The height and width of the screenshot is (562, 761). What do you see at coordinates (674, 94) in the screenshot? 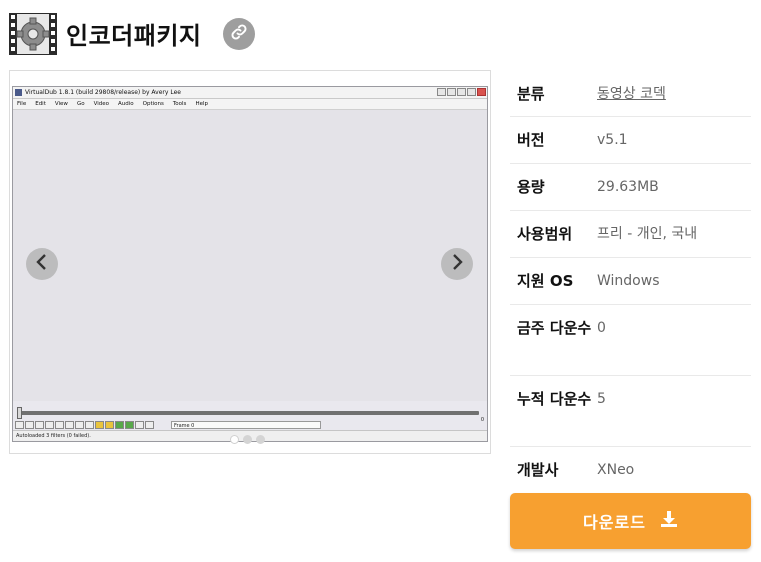
I see `category-link: 동영상 코덱` at bounding box center [674, 94].